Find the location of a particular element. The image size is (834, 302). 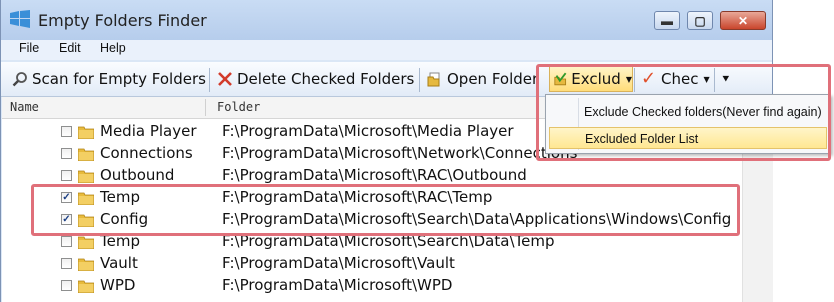

delete-x-icon is located at coordinates (225, 79).